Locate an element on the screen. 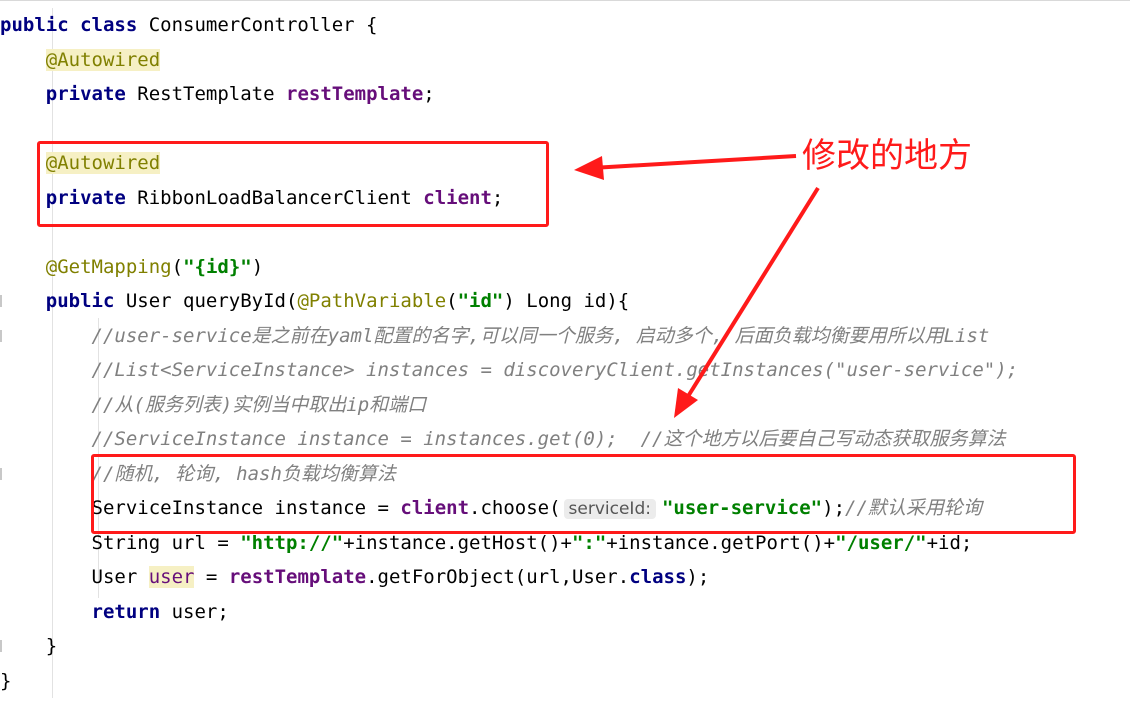  arrow-head-down is located at coordinates (686, 403).